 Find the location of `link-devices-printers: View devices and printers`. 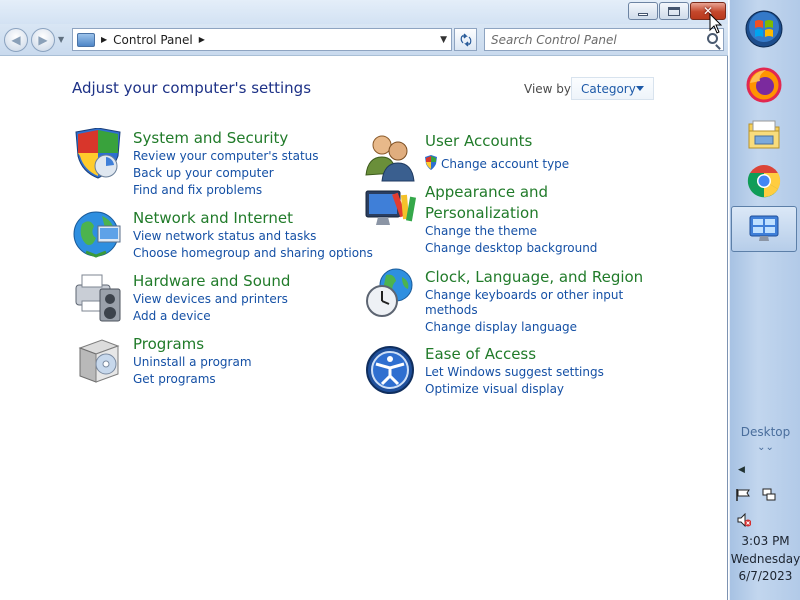

link-devices-printers: View devices and printers is located at coordinates (210, 299).